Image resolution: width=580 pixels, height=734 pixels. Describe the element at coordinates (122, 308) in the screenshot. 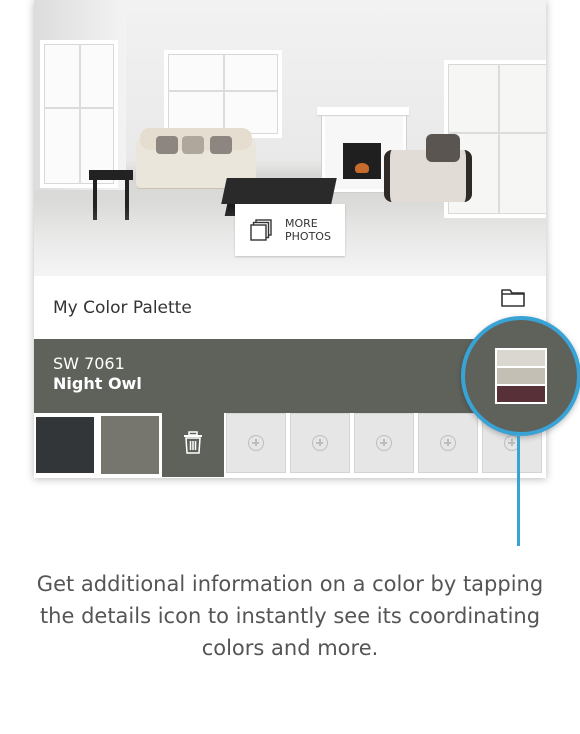

I see `palette-title: My Color Palette` at that location.